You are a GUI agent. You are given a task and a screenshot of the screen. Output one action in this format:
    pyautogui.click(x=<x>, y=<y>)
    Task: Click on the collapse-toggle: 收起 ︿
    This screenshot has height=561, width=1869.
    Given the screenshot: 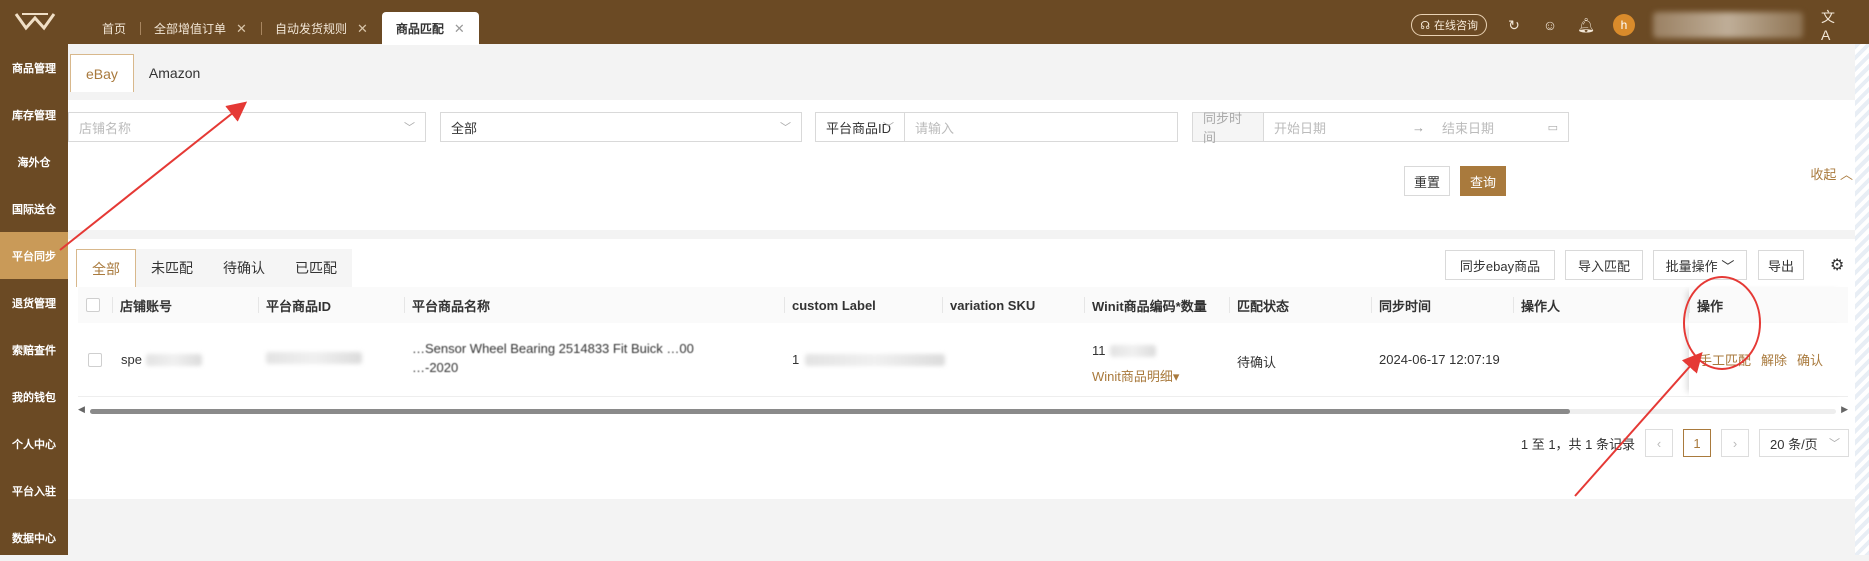 What is the action you would take?
    pyautogui.click(x=1831, y=173)
    